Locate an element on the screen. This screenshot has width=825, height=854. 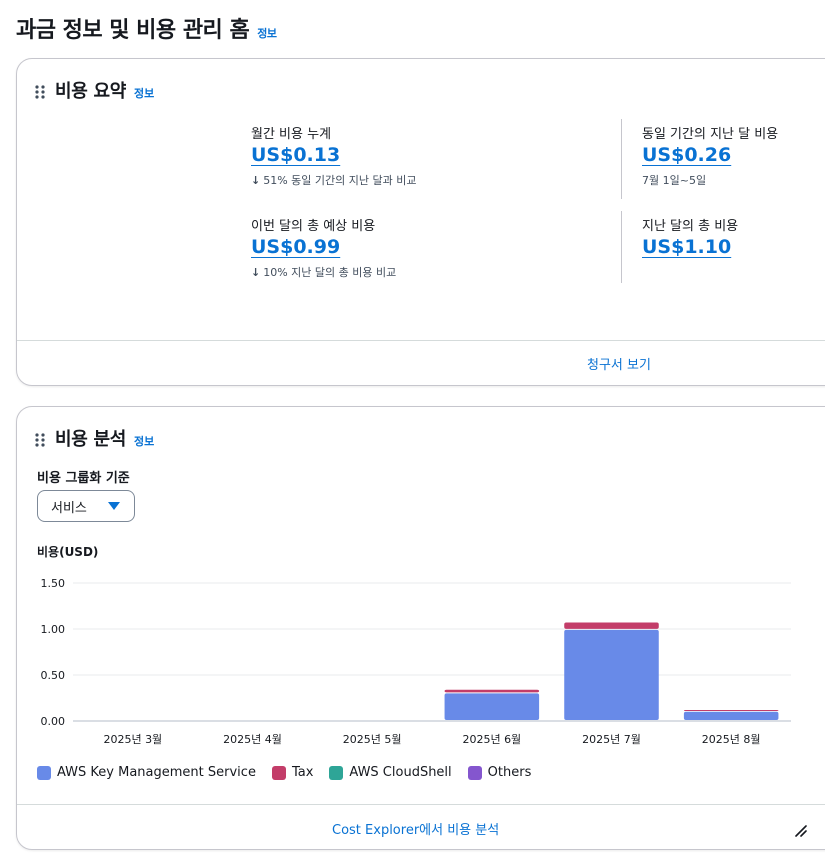
last-month-total-metric: 지난 달의 총 비용 US$1.10 is located at coordinates (690, 236).